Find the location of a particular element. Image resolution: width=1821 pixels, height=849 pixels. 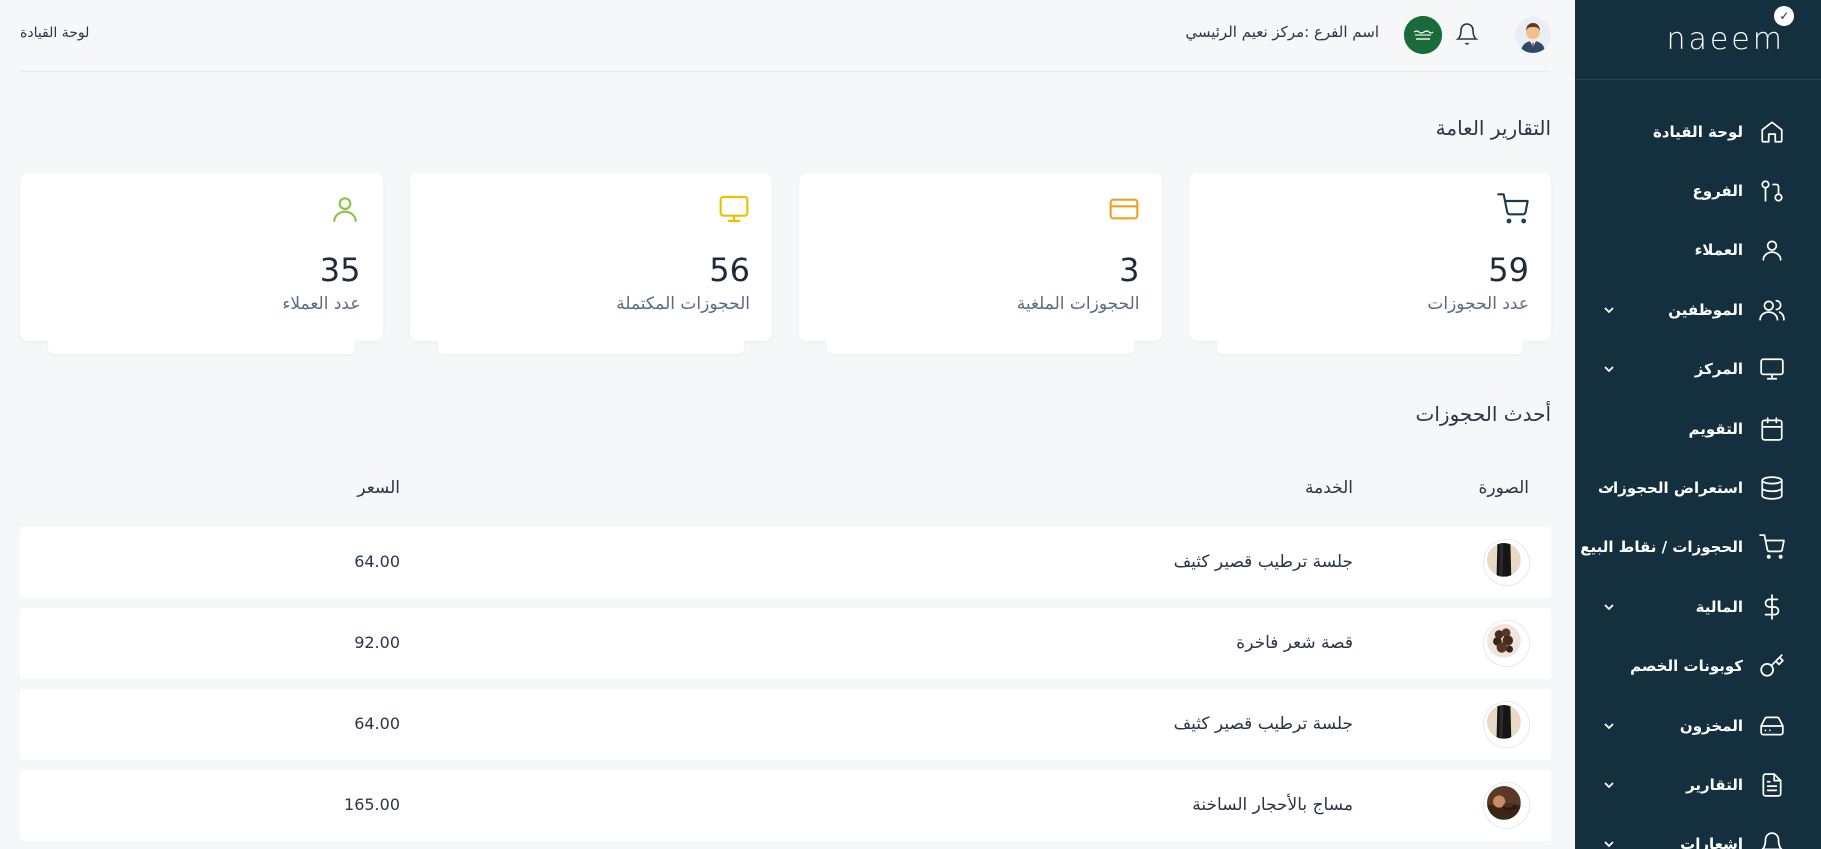

sidebar-item-employees: الموظفين is located at coordinates (1698, 309).